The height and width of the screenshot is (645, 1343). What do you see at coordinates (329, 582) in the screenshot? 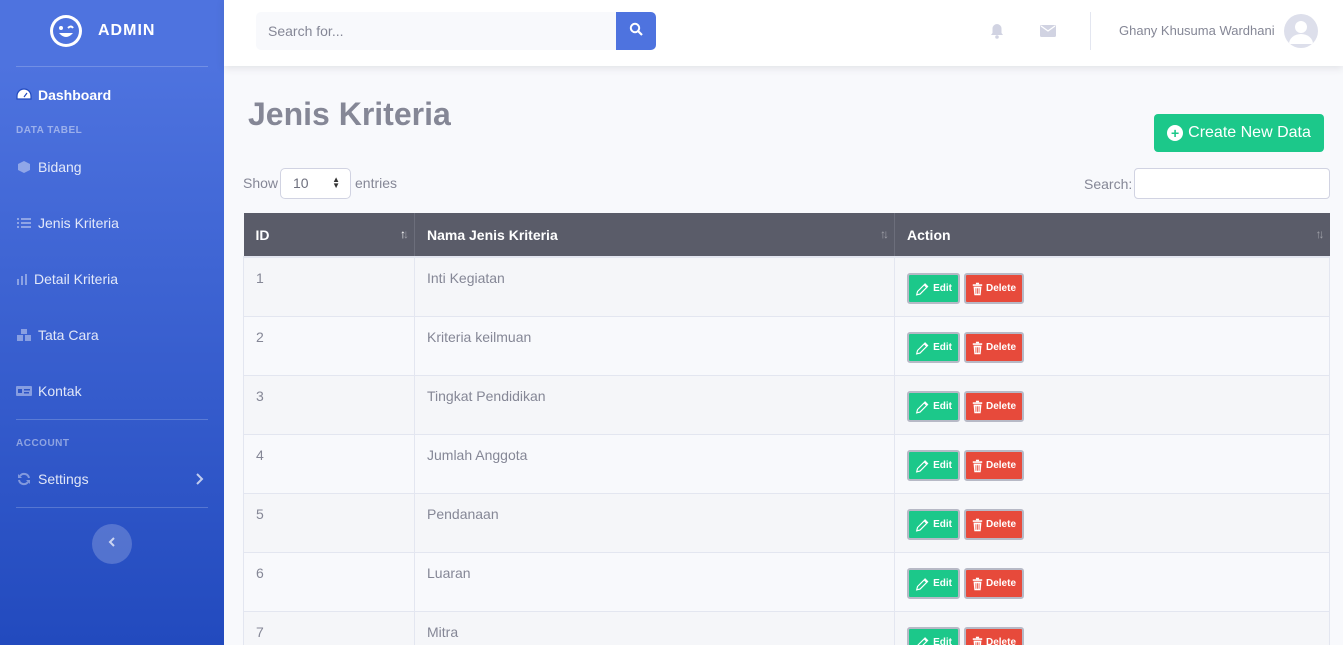
I see `cell-id: 6` at bounding box center [329, 582].